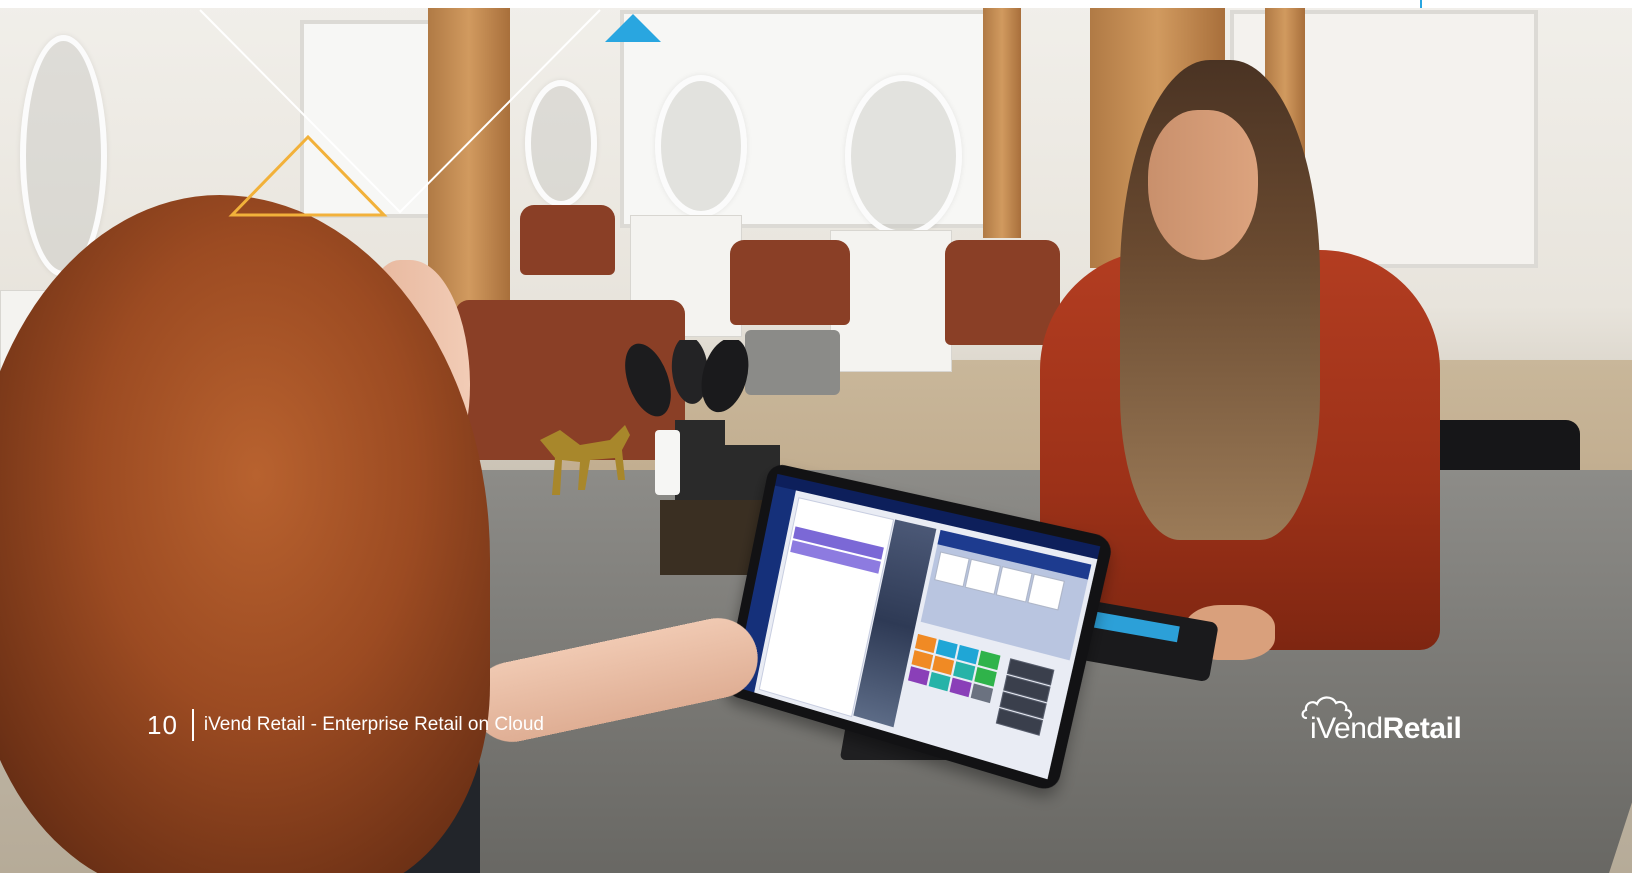 The width and height of the screenshot is (1632, 873). I want to click on page-number: 10, so click(162, 724).